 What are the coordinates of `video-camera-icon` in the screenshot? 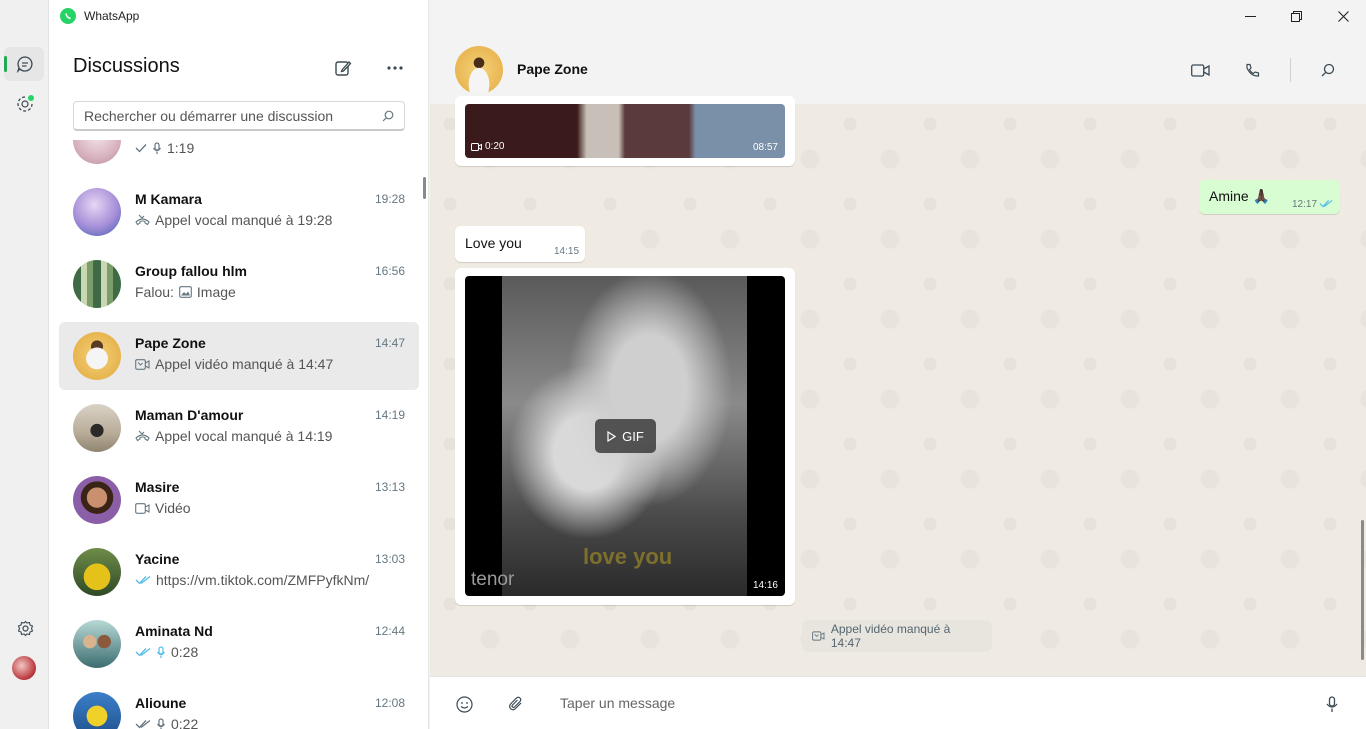 It's located at (1200, 70).